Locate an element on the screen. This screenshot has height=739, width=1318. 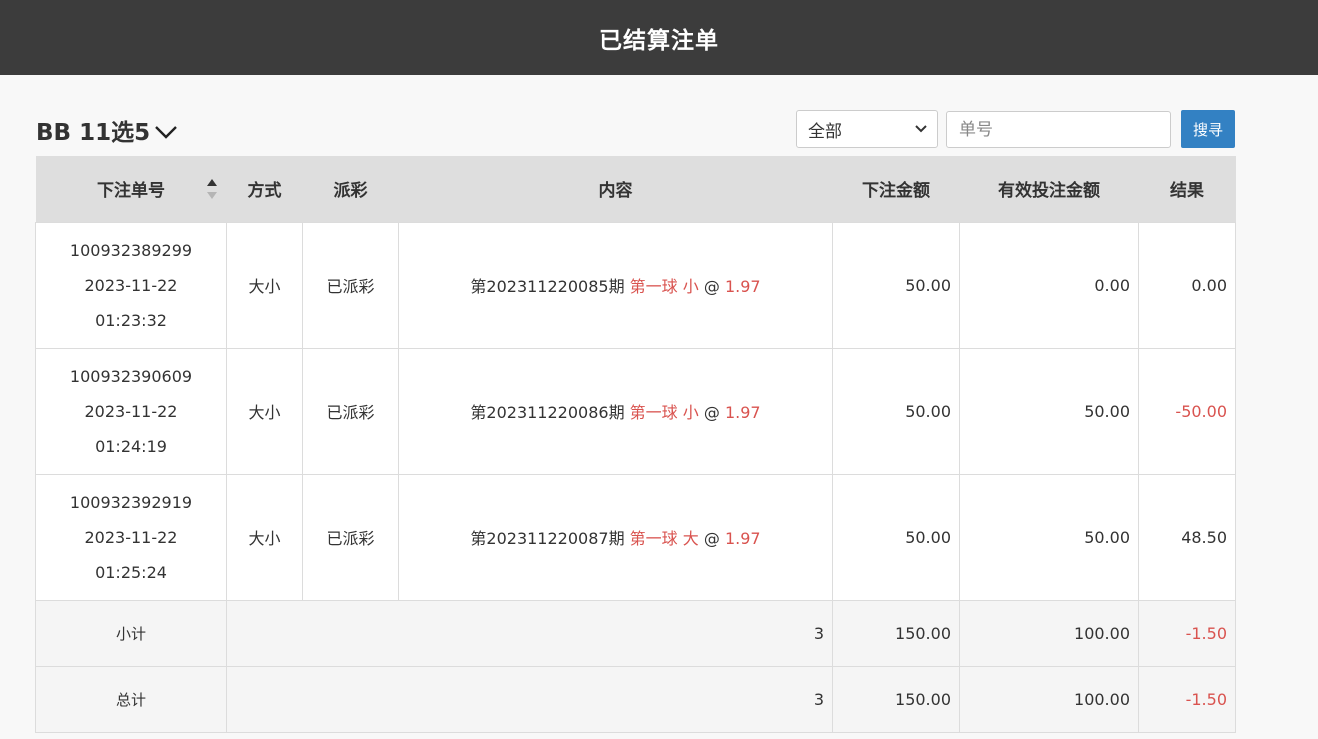
subtotal-amount: 150.00 is located at coordinates (896, 633).